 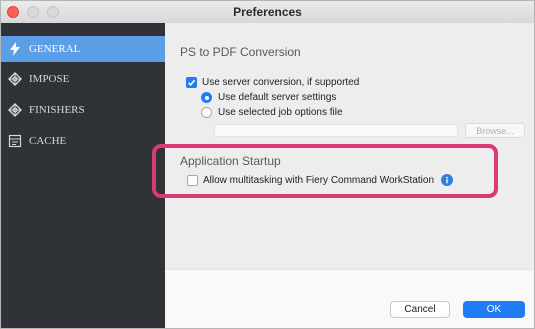 What do you see at coordinates (49, 79) in the screenshot?
I see `sidebar-item-label: IMPOSE` at bounding box center [49, 79].